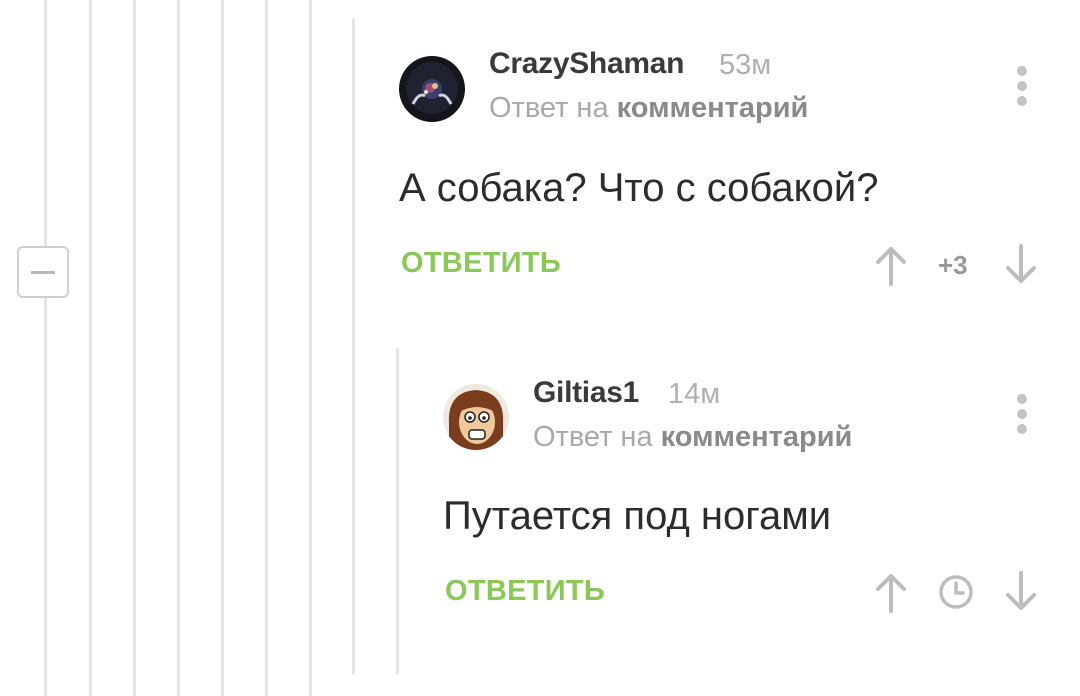  What do you see at coordinates (586, 64) in the screenshot?
I see `username: CrazyShaman` at bounding box center [586, 64].